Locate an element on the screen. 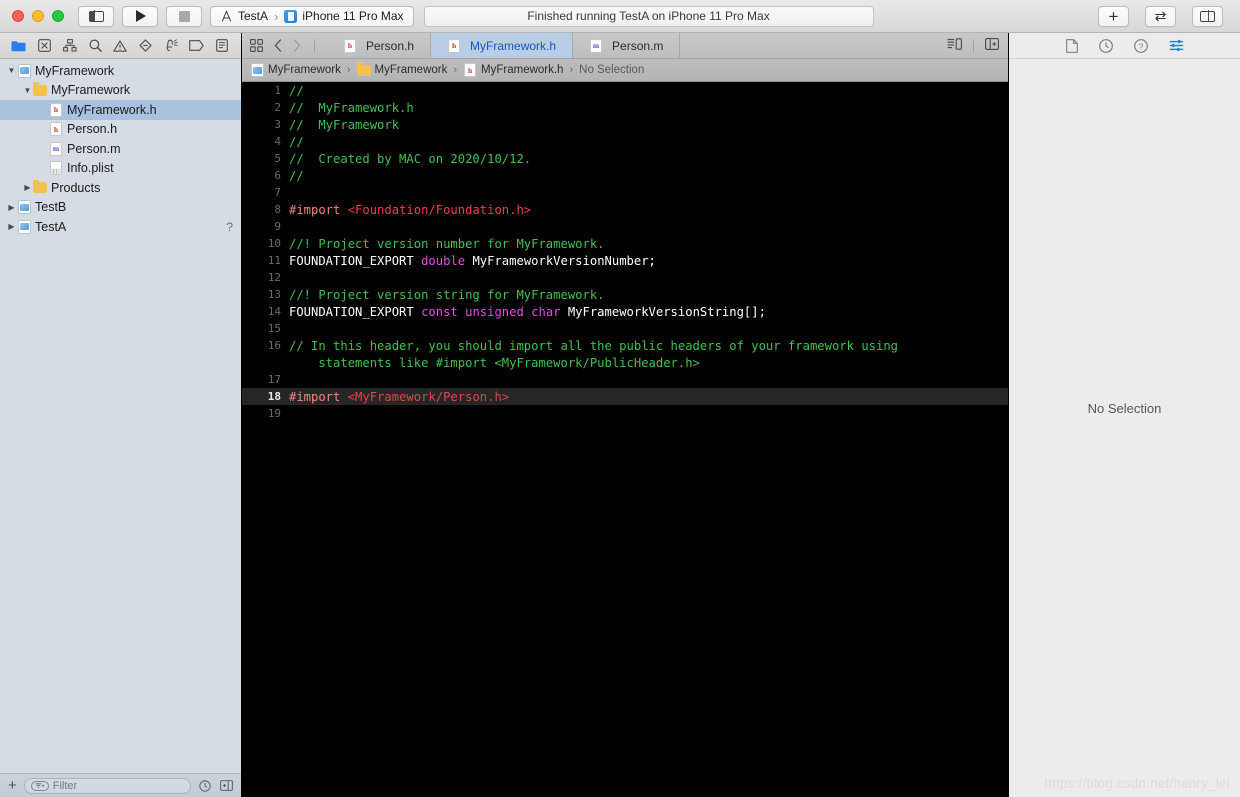  back-chevron-icon is located at coordinates (278, 45).